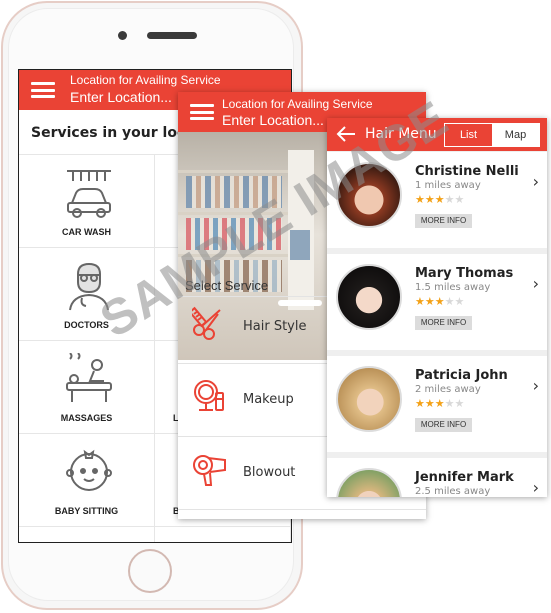 The width and height of the screenshot is (551, 613). I want to click on makeup-mirror-icon, so click(209, 395).